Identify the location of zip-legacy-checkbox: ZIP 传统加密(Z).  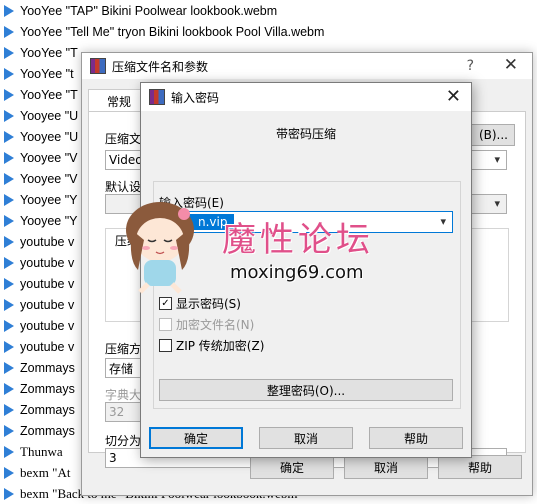
(211, 345).